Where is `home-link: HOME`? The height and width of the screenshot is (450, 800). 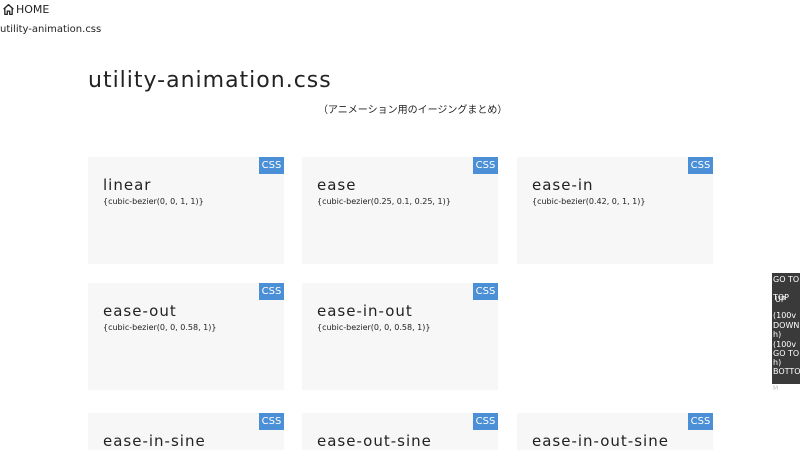 home-link: HOME is located at coordinates (25, 9).